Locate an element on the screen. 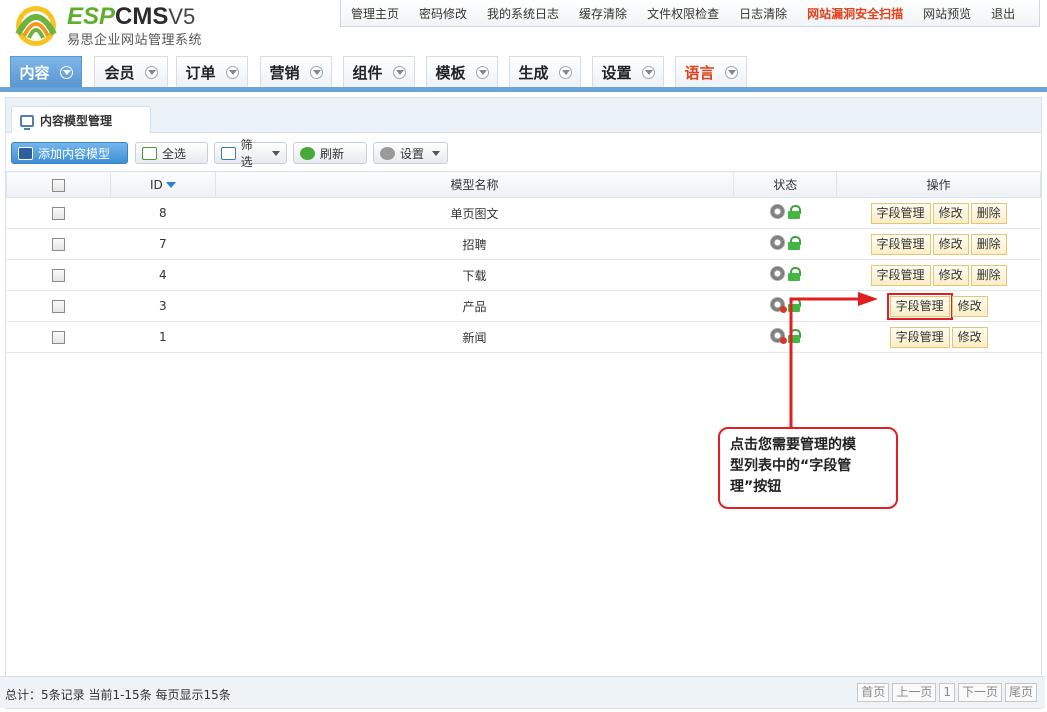  topnav-home: 管理主页 is located at coordinates (375, 13).